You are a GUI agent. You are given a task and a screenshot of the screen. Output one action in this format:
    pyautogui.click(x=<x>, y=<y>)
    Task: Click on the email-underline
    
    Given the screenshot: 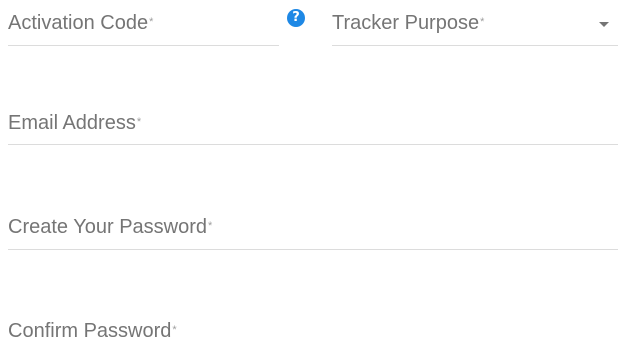 What is the action you would take?
    pyautogui.click(x=313, y=144)
    